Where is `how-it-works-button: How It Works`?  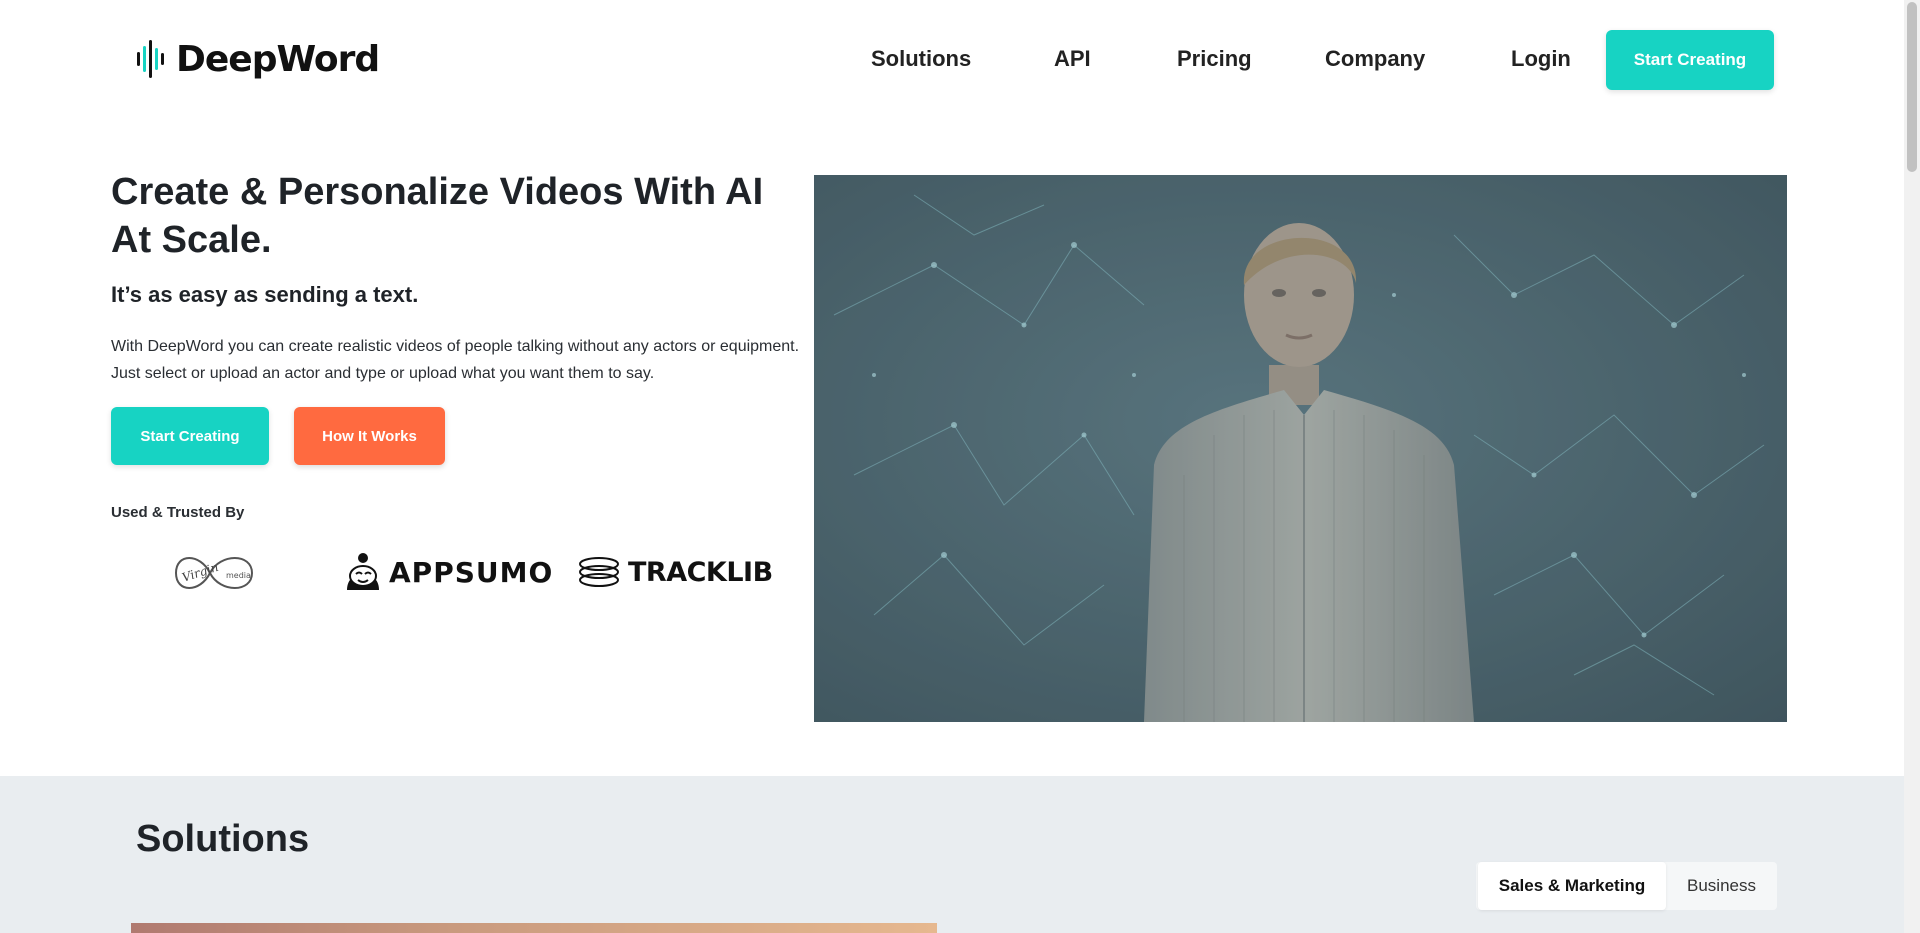
how-it-works-button: How It Works is located at coordinates (369, 436).